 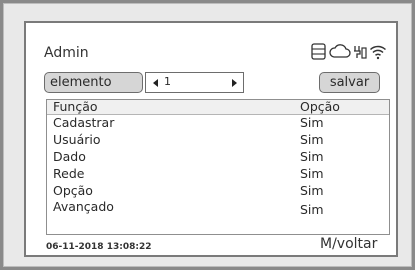 I want to click on wifi-icon, so click(x=378, y=52).